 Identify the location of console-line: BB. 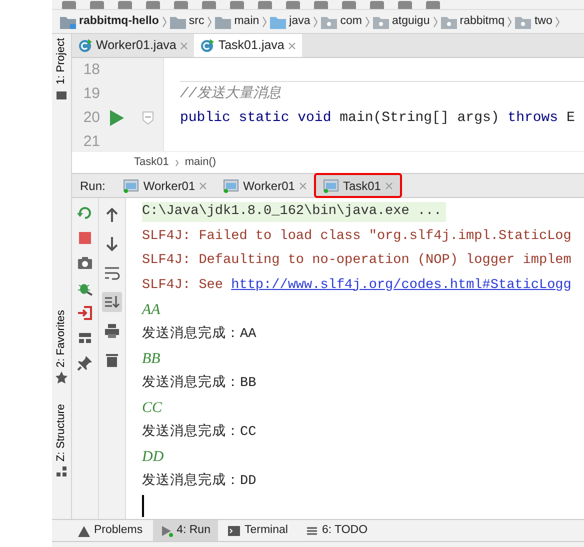
(151, 359).